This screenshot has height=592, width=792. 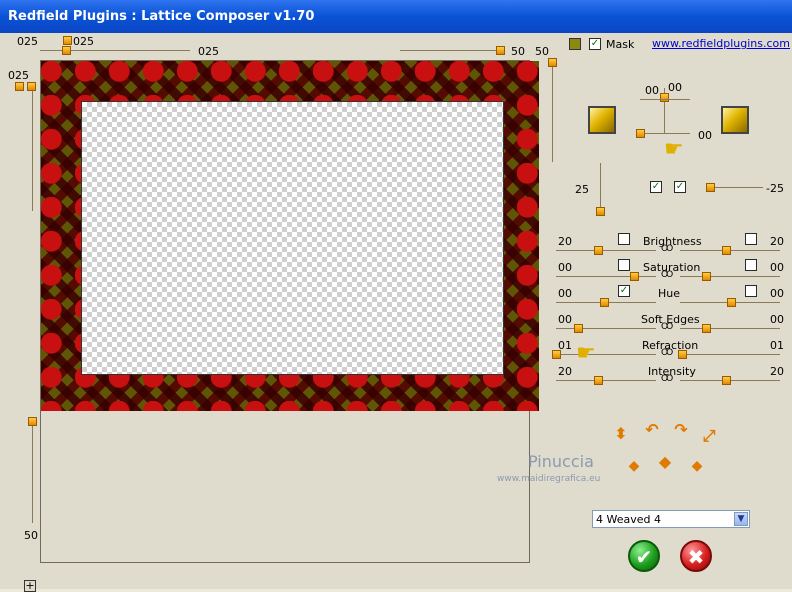 I want to click on left-slider-thumb-b, so click(x=31, y=86).